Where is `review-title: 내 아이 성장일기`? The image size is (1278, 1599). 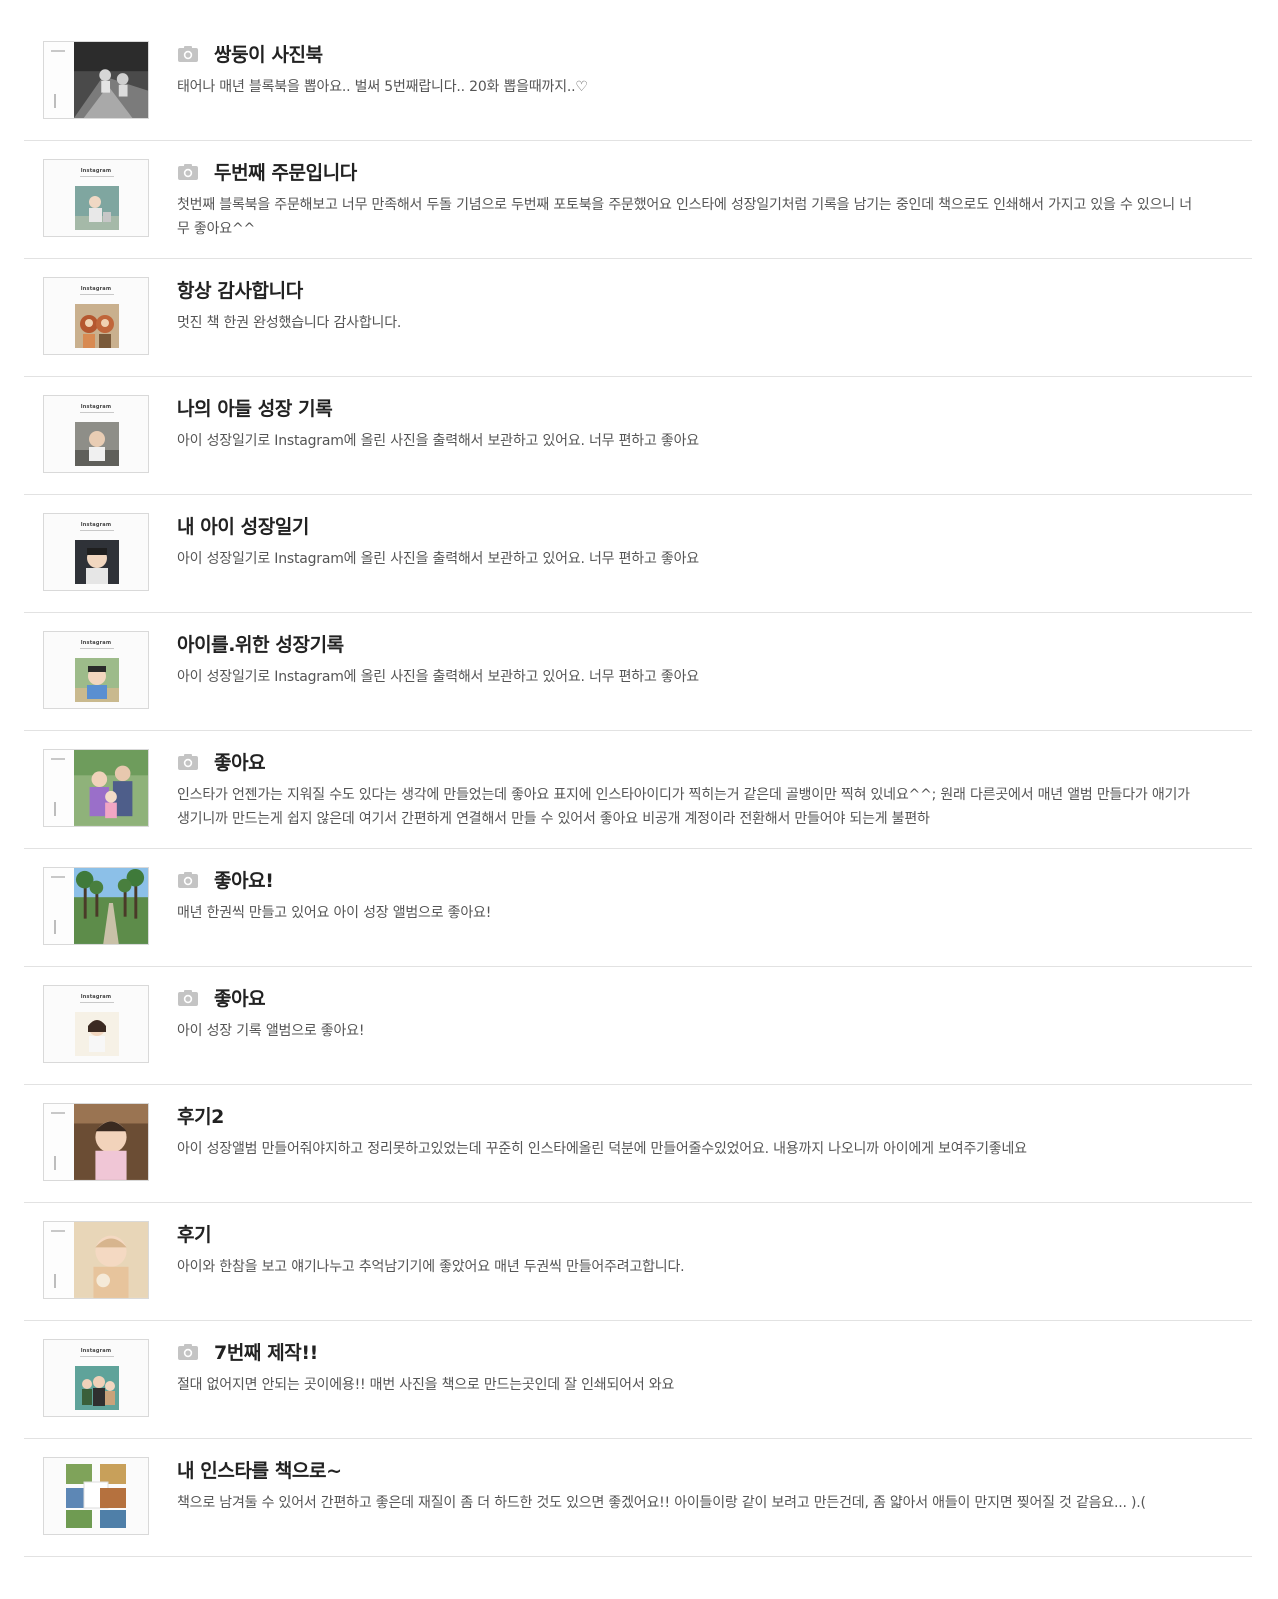
review-title: 내 아이 성장일기 is located at coordinates (243, 525).